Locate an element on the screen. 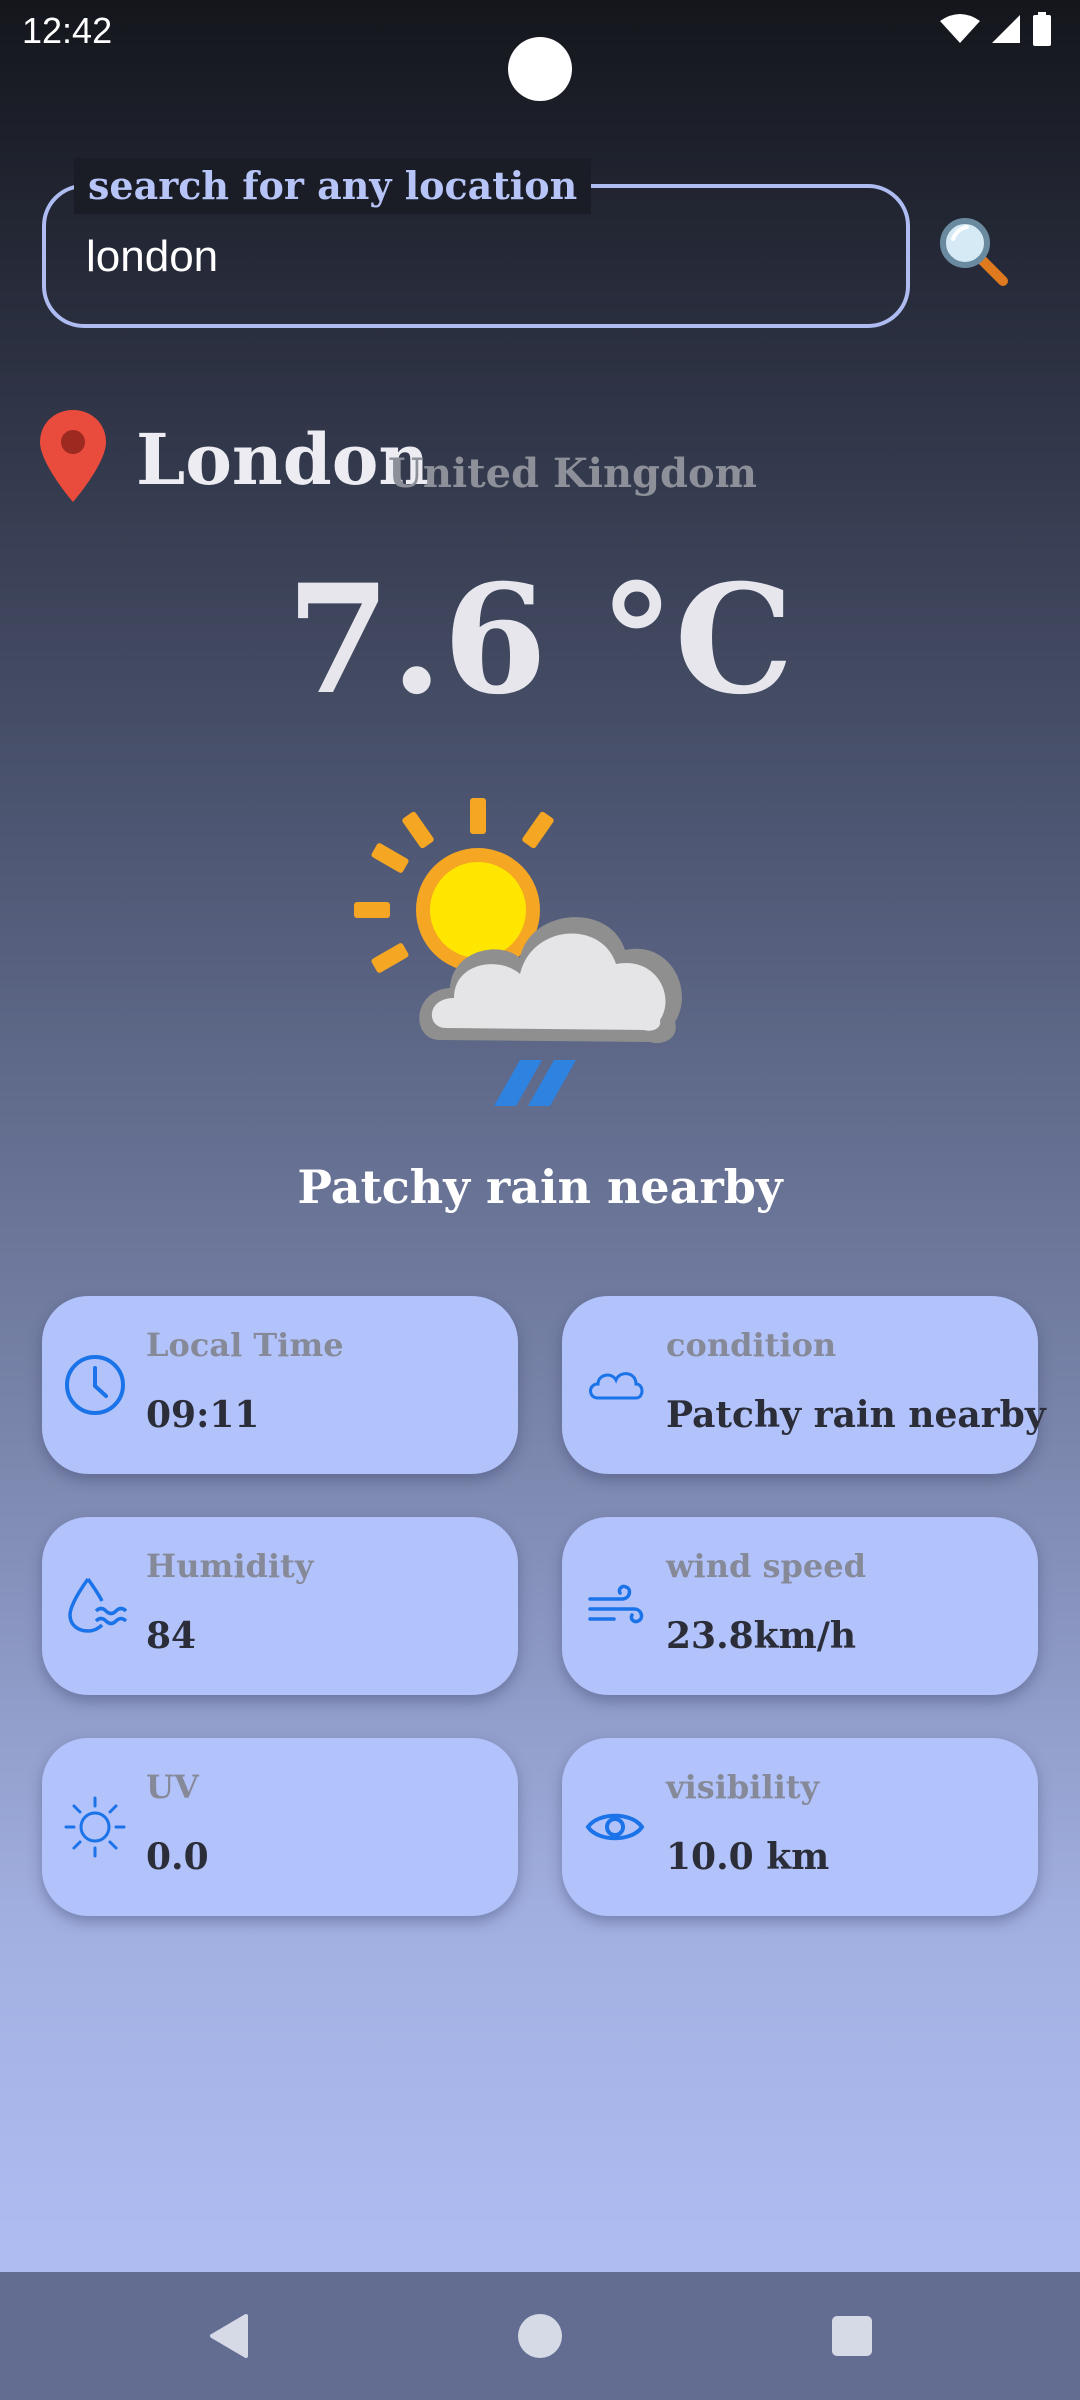 This screenshot has height=2400, width=1080. magnifier-icon is located at coordinates (974, 252).